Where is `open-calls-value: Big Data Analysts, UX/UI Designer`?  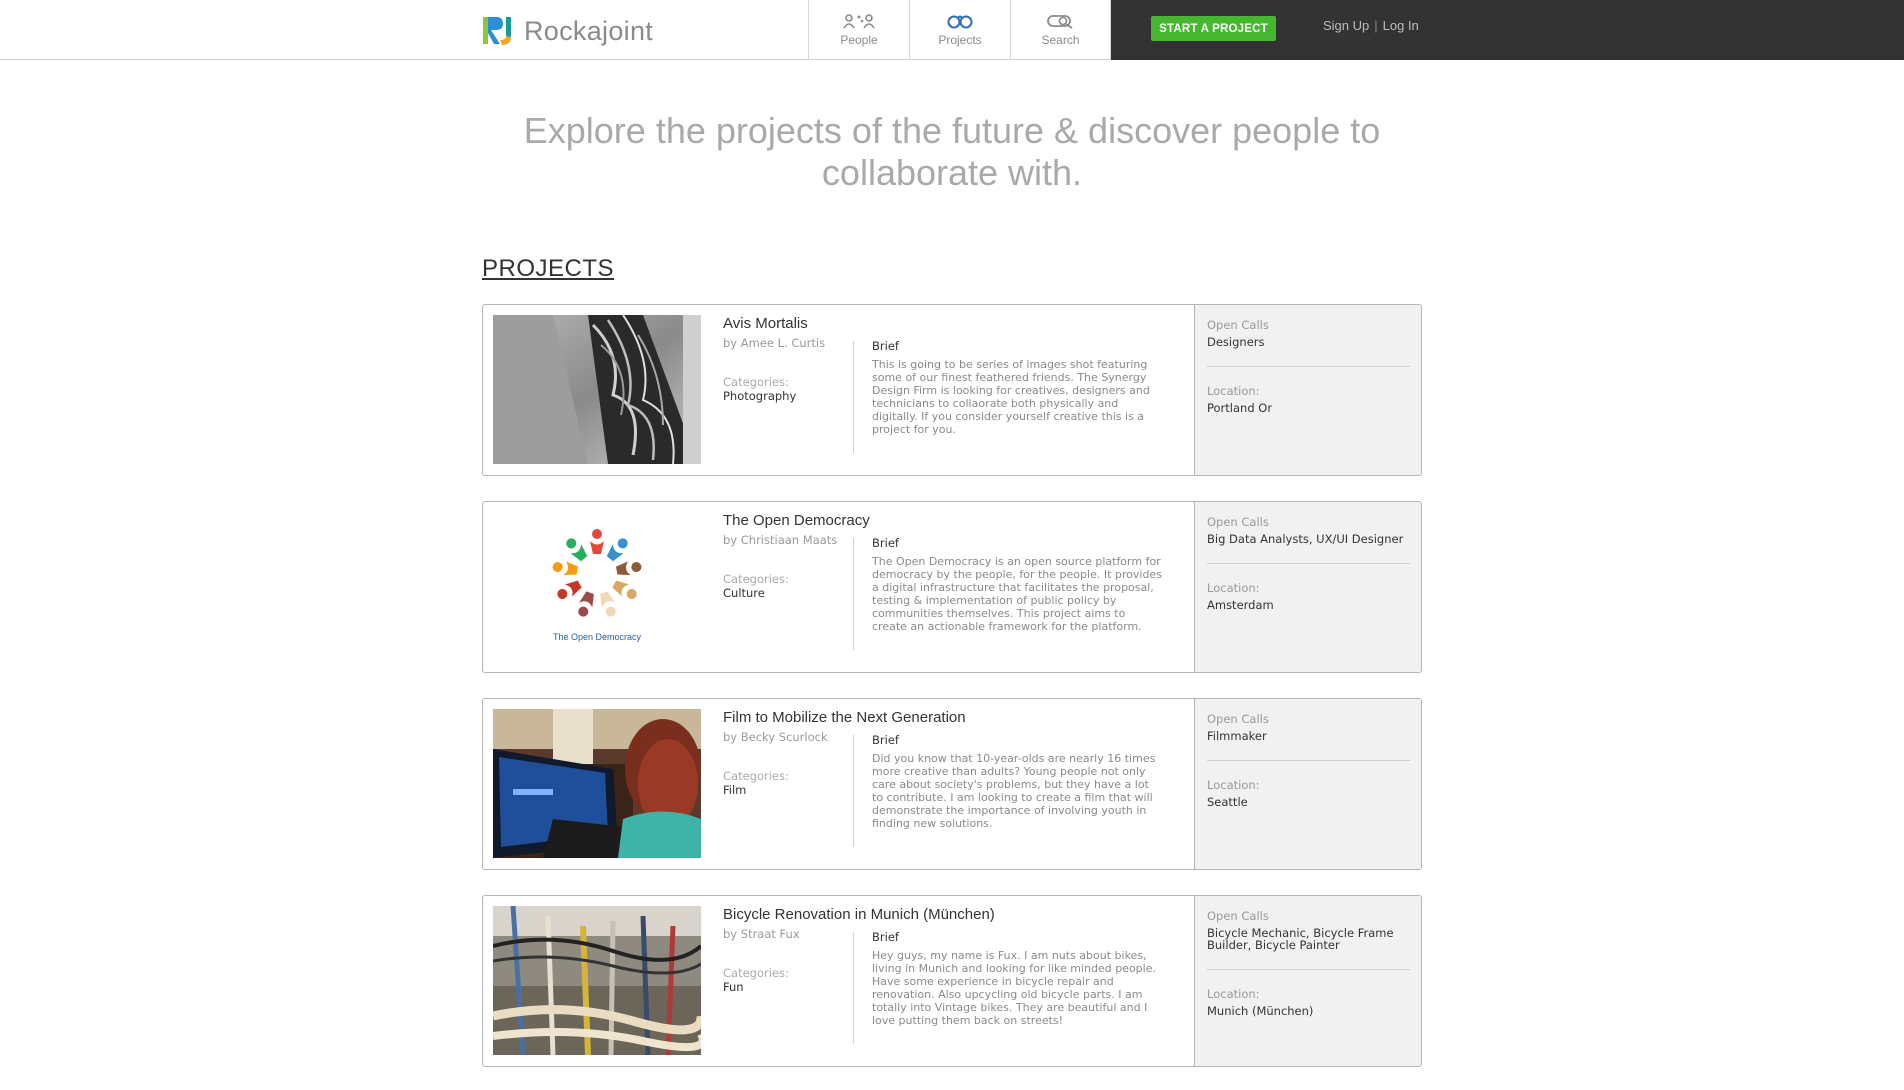
open-calls-value: Big Data Analysts, UX/UI Designer is located at coordinates (1305, 539).